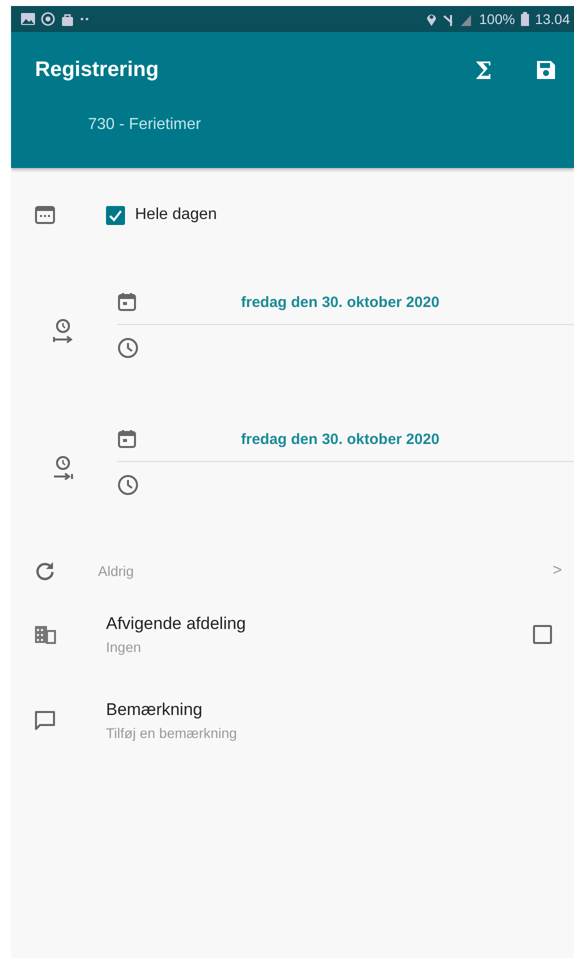 The height and width of the screenshot is (958, 574). I want to click on save-icon, so click(546, 70).